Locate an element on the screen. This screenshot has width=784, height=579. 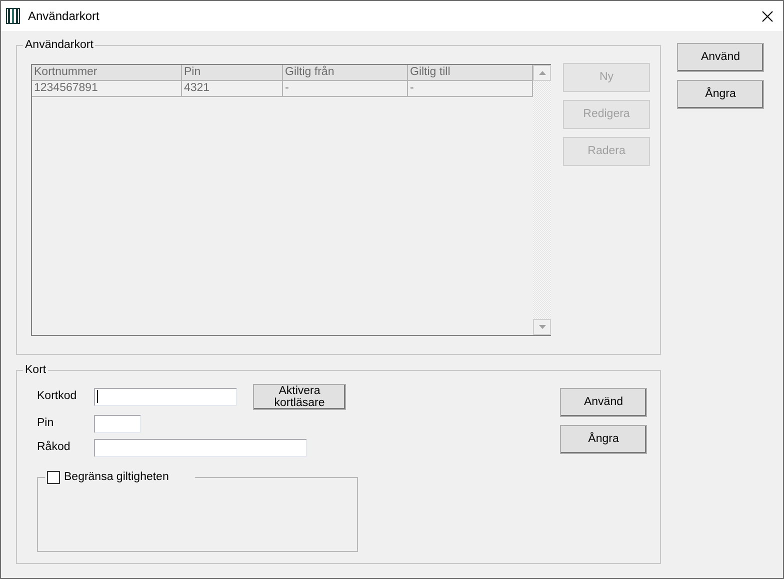
checkbox is located at coordinates (53, 477).